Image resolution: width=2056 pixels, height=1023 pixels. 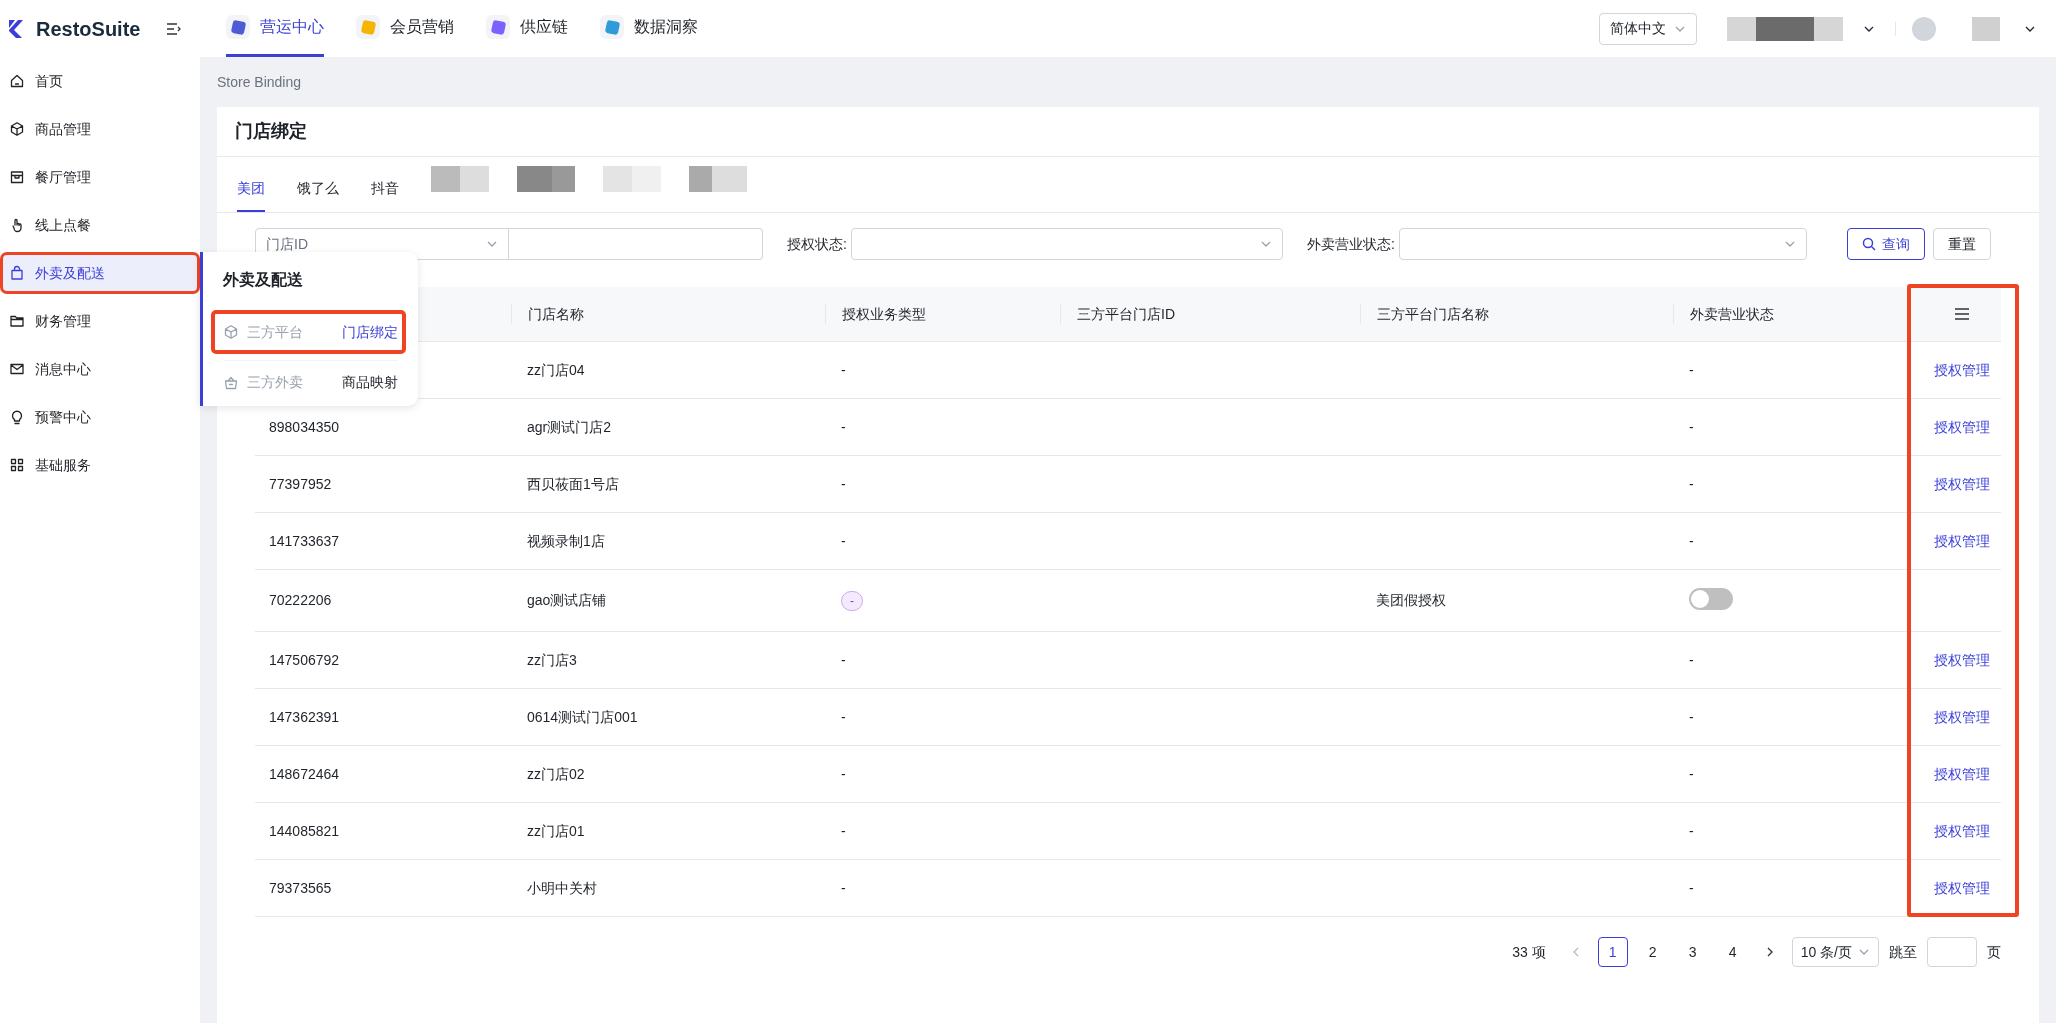 I want to click on table-cell: 148672464, so click(x=304, y=773).